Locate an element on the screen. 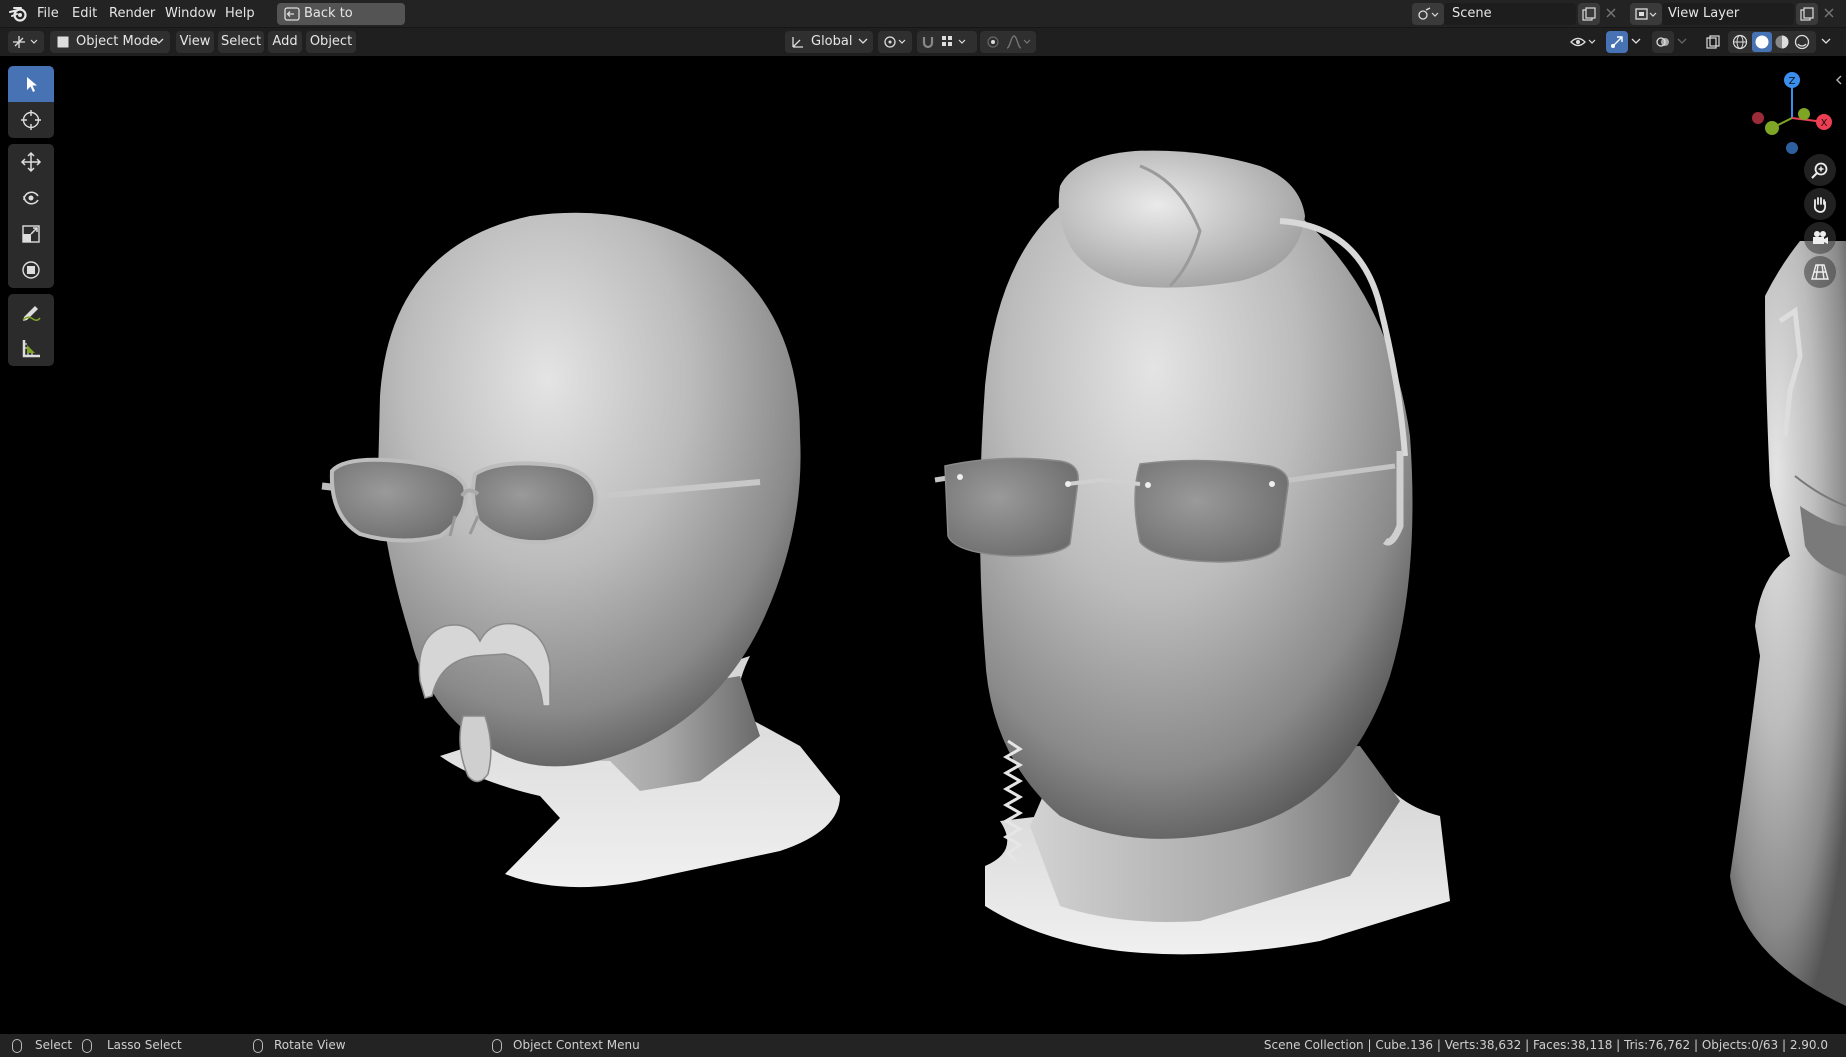 The height and width of the screenshot is (1057, 1846). grid-perspective-icon is located at coordinates (1820, 272).